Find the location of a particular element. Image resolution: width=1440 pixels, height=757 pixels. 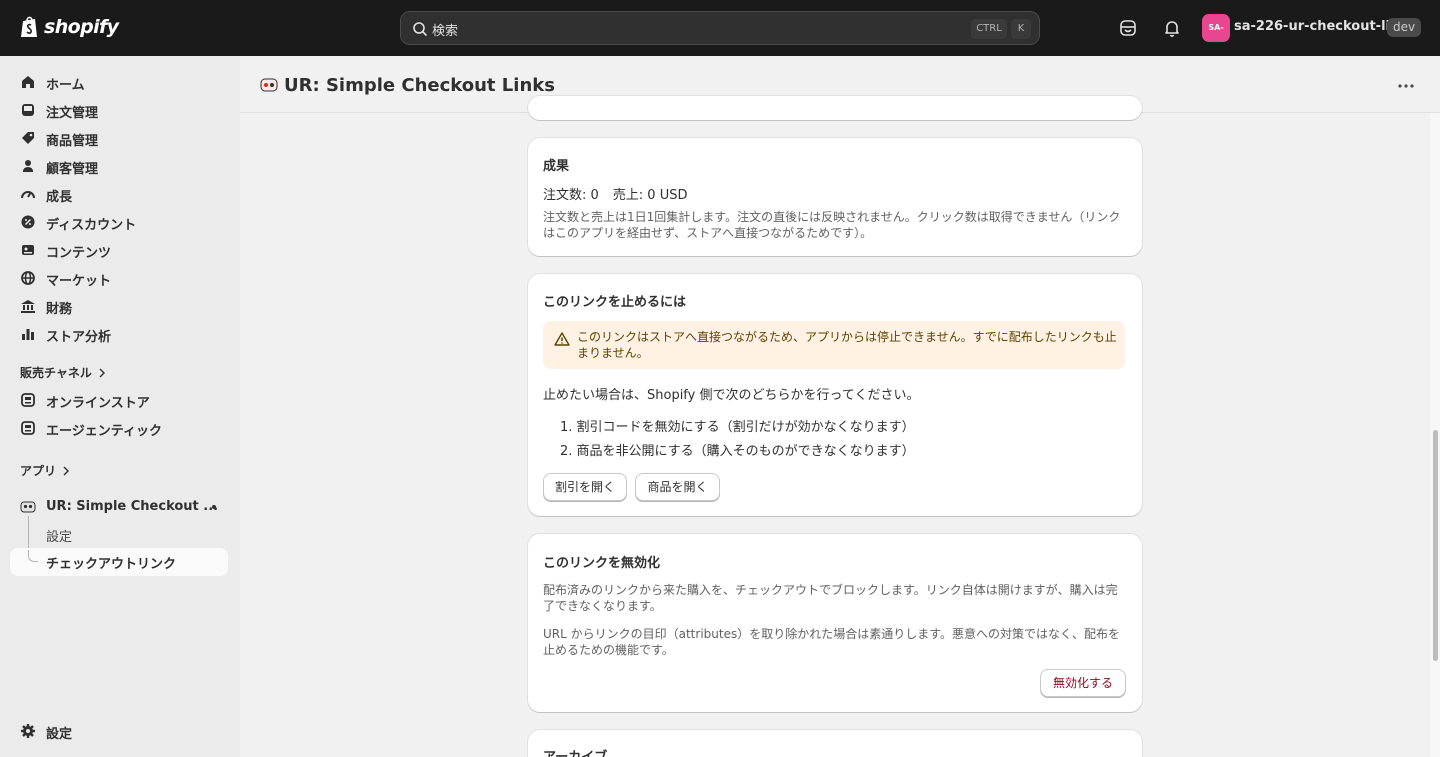

tree-hook is located at coordinates (33, 556).